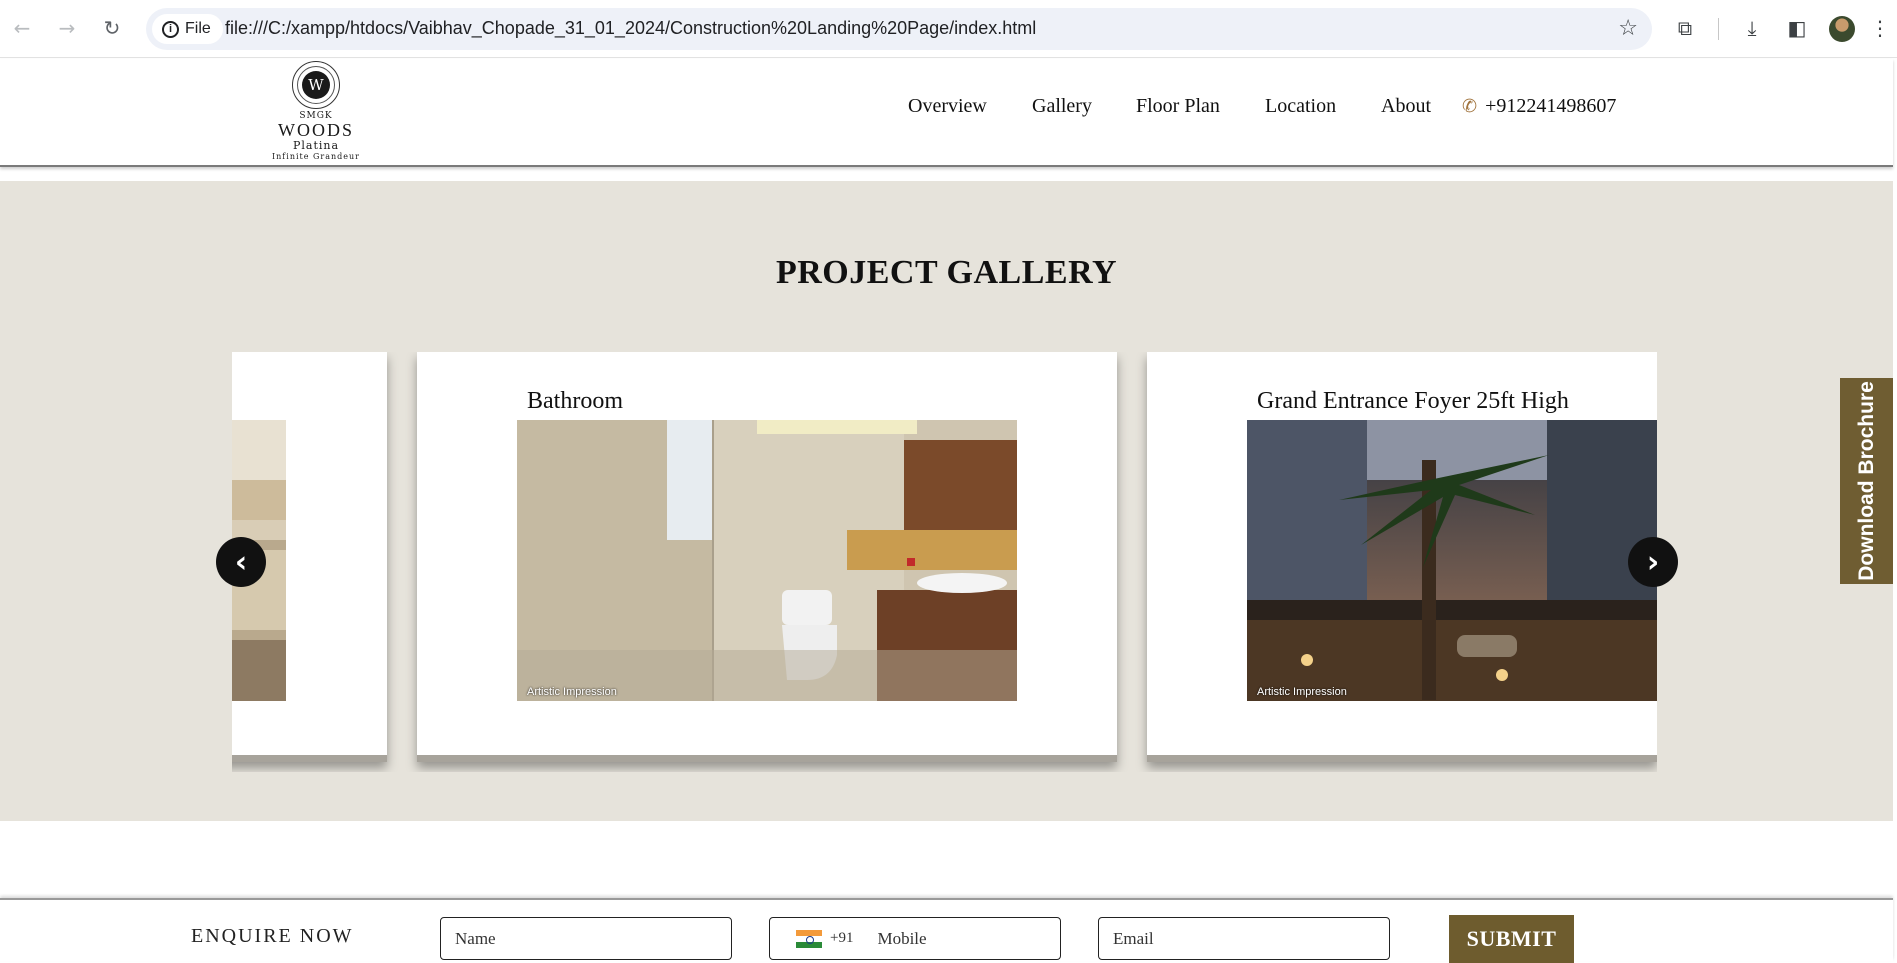  What do you see at coordinates (902, 938) in the screenshot?
I see `mobile-placeholder: Mobile` at bounding box center [902, 938].